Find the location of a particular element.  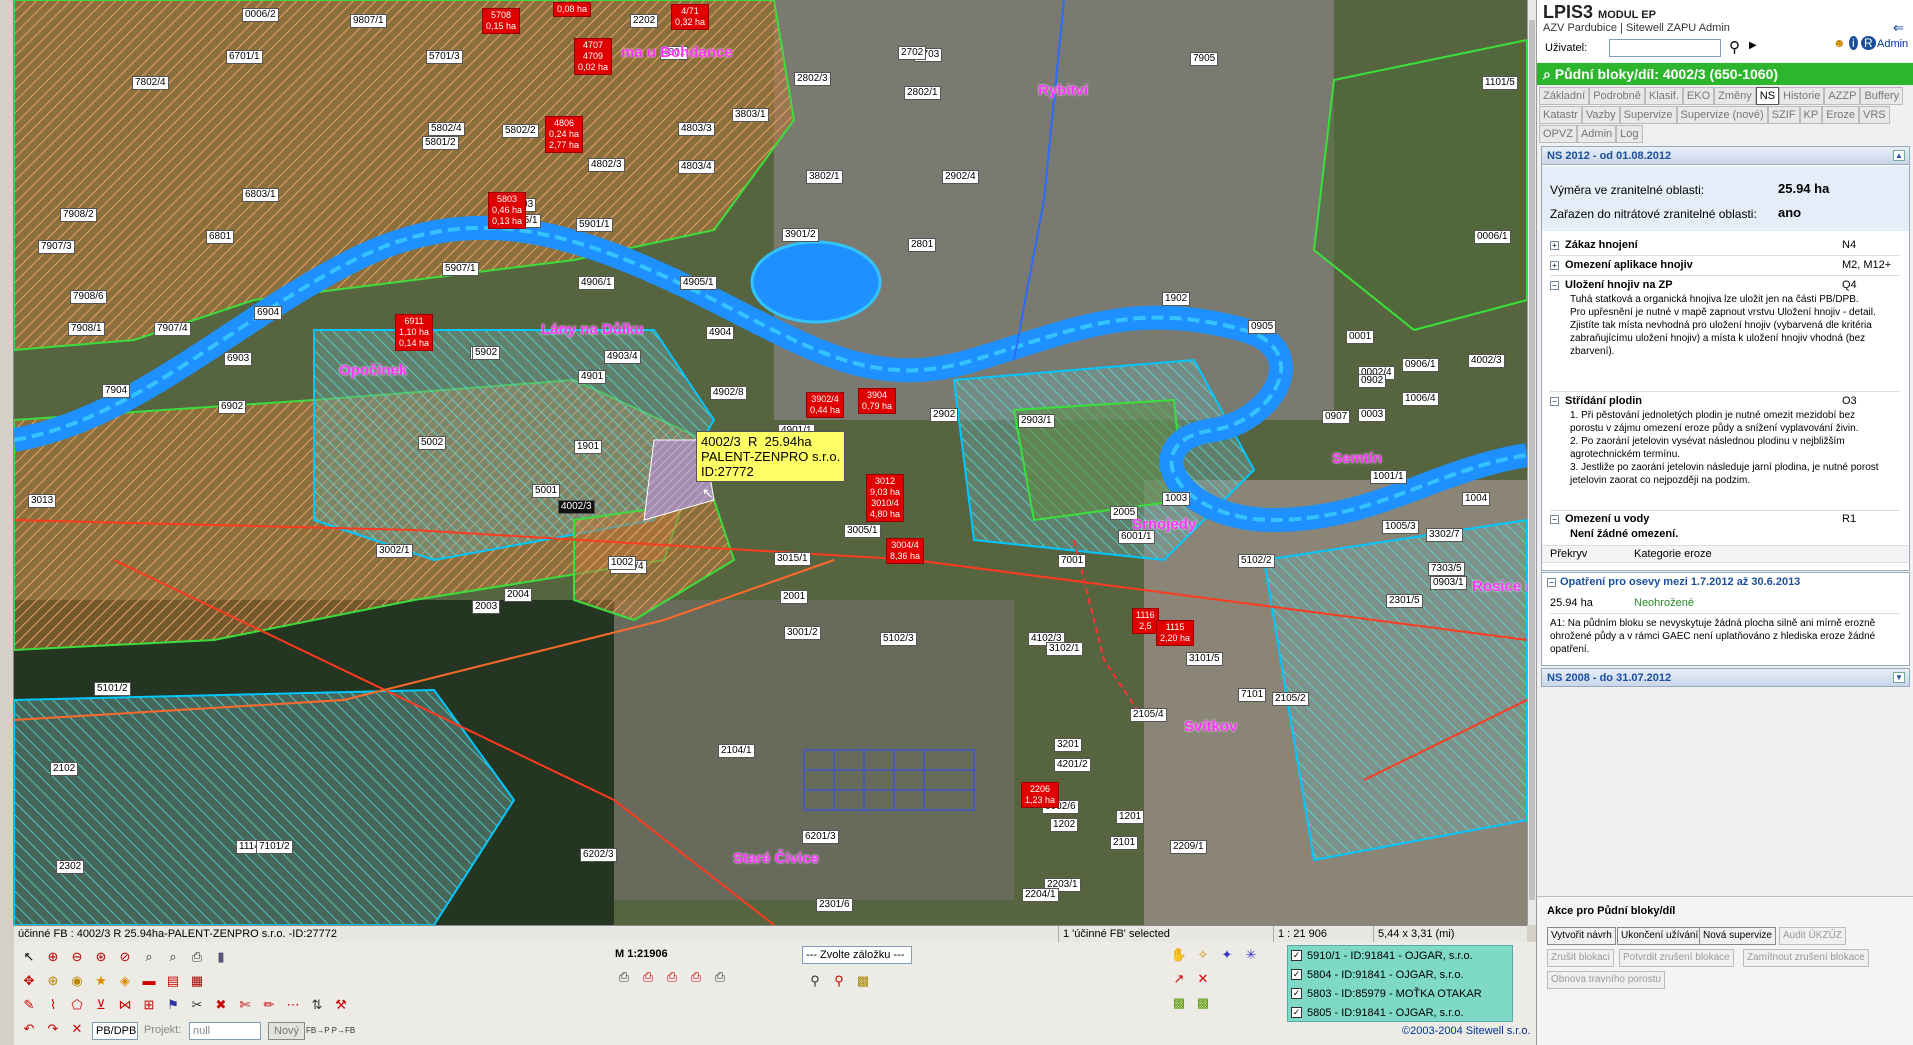

r-icon: R is located at coordinates (1868, 43).